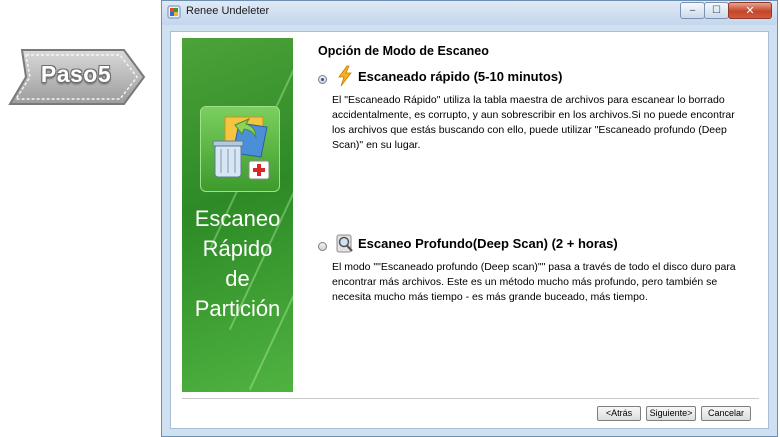 This screenshot has width=780, height=437. I want to click on magnifier-icon, so click(344, 243).